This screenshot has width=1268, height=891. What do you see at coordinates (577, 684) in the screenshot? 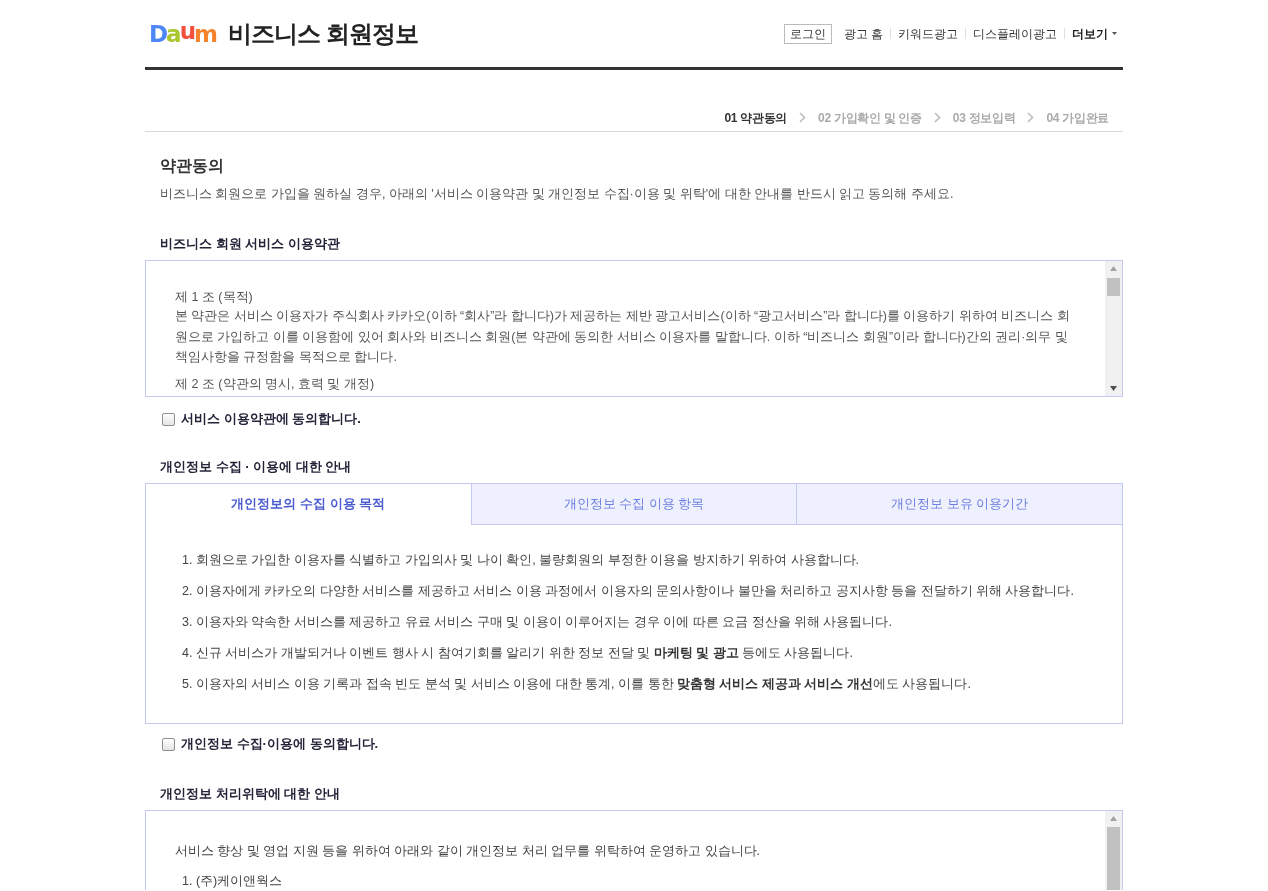
I see `purpose-item: 5. 이용자의 서비스 이용 기록과 접속 빈도 분석 및 서비스 이용에 대한 통계, 이를 통한 맞춤형 서비스 제공과 서비스 개선에도 사용됩니다.` at bounding box center [577, 684].